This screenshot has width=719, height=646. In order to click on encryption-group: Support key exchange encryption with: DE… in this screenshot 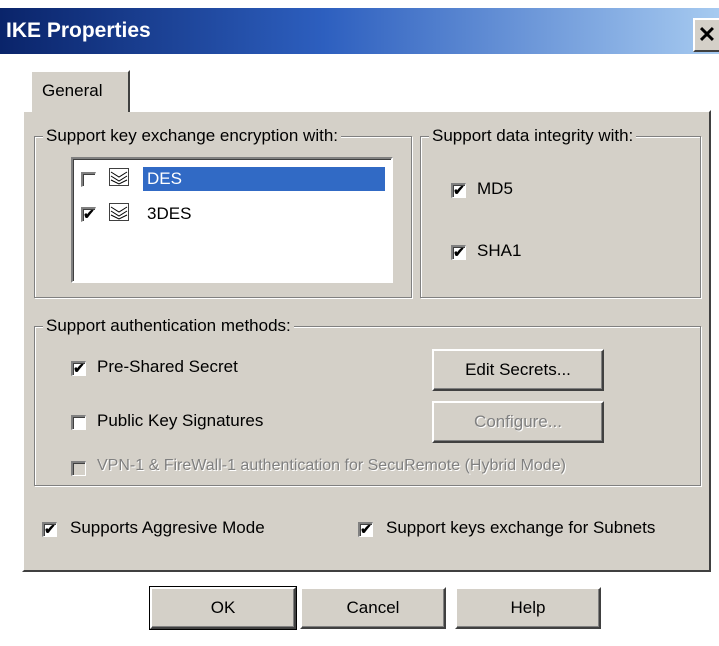, I will do `click(223, 212)`.